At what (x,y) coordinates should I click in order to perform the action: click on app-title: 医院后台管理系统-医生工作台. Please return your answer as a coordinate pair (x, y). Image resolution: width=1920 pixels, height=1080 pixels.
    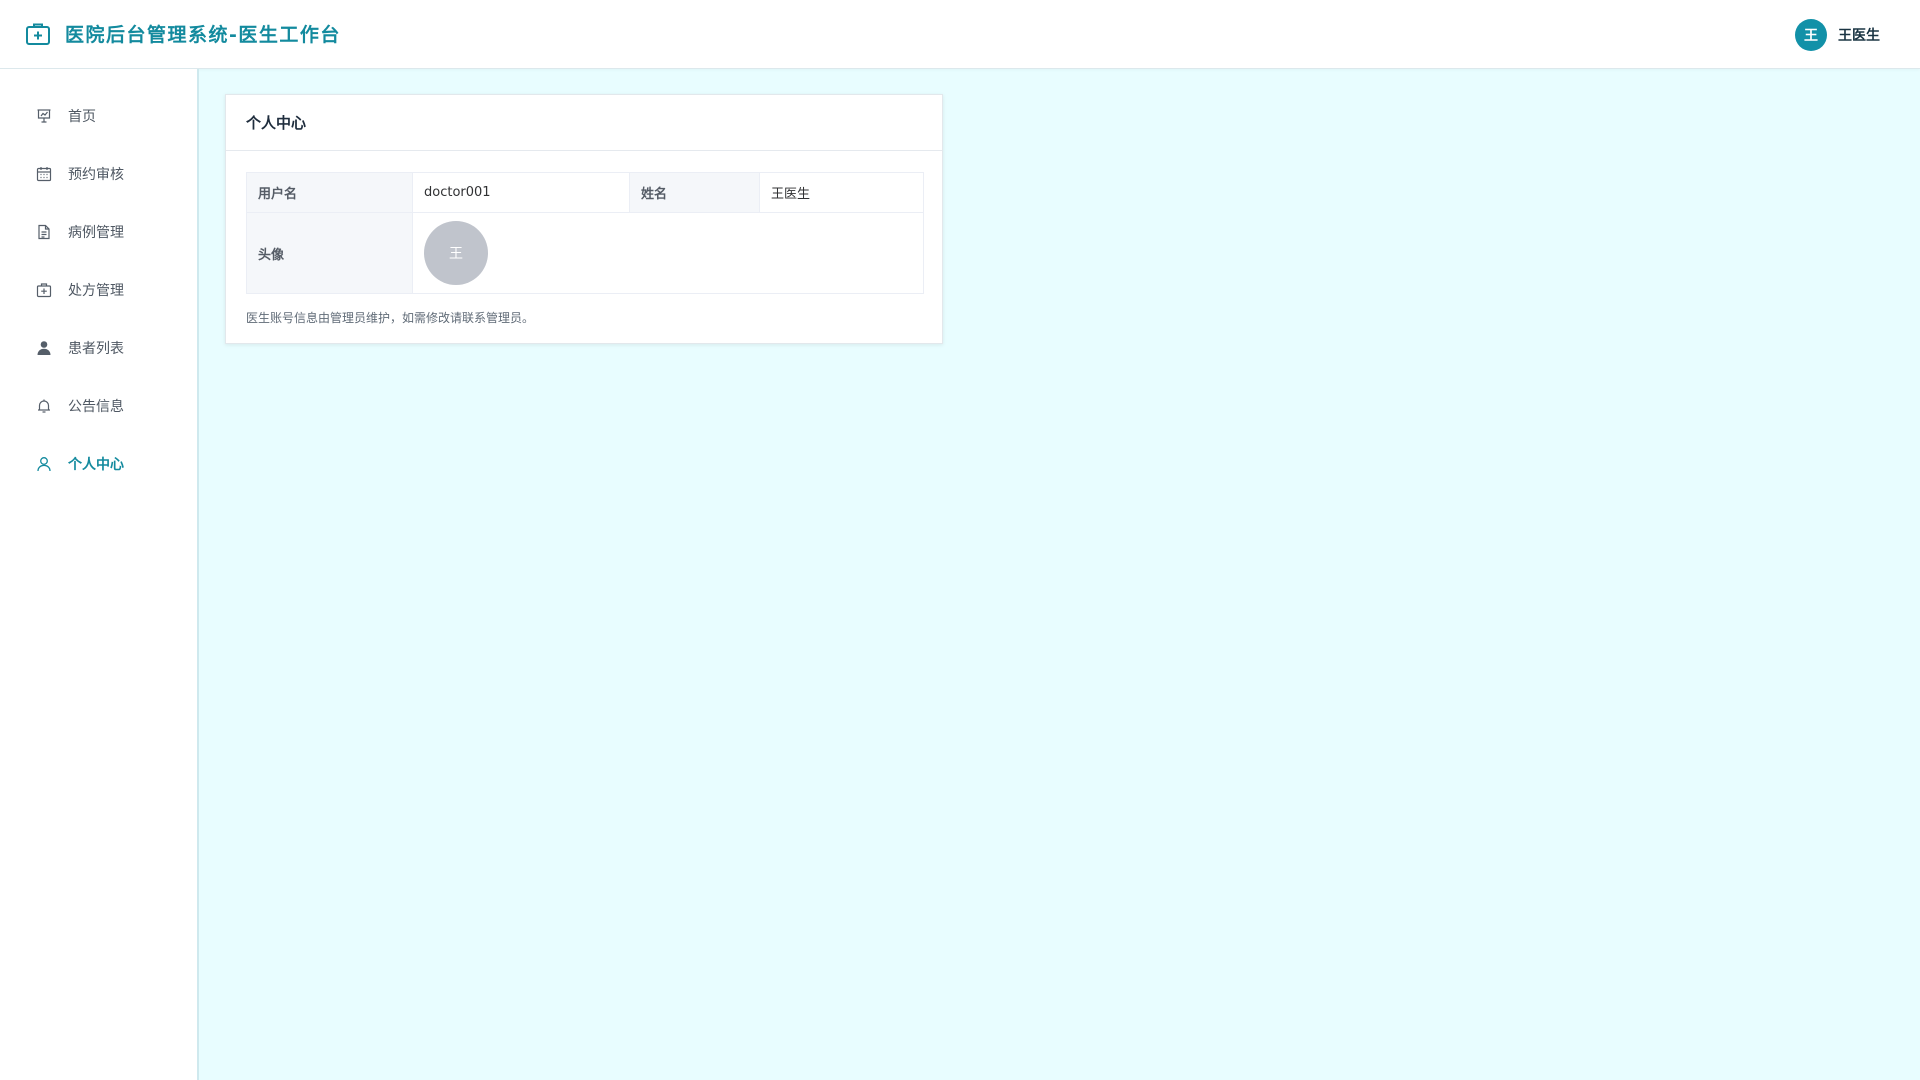
    Looking at the image, I should click on (203, 35).